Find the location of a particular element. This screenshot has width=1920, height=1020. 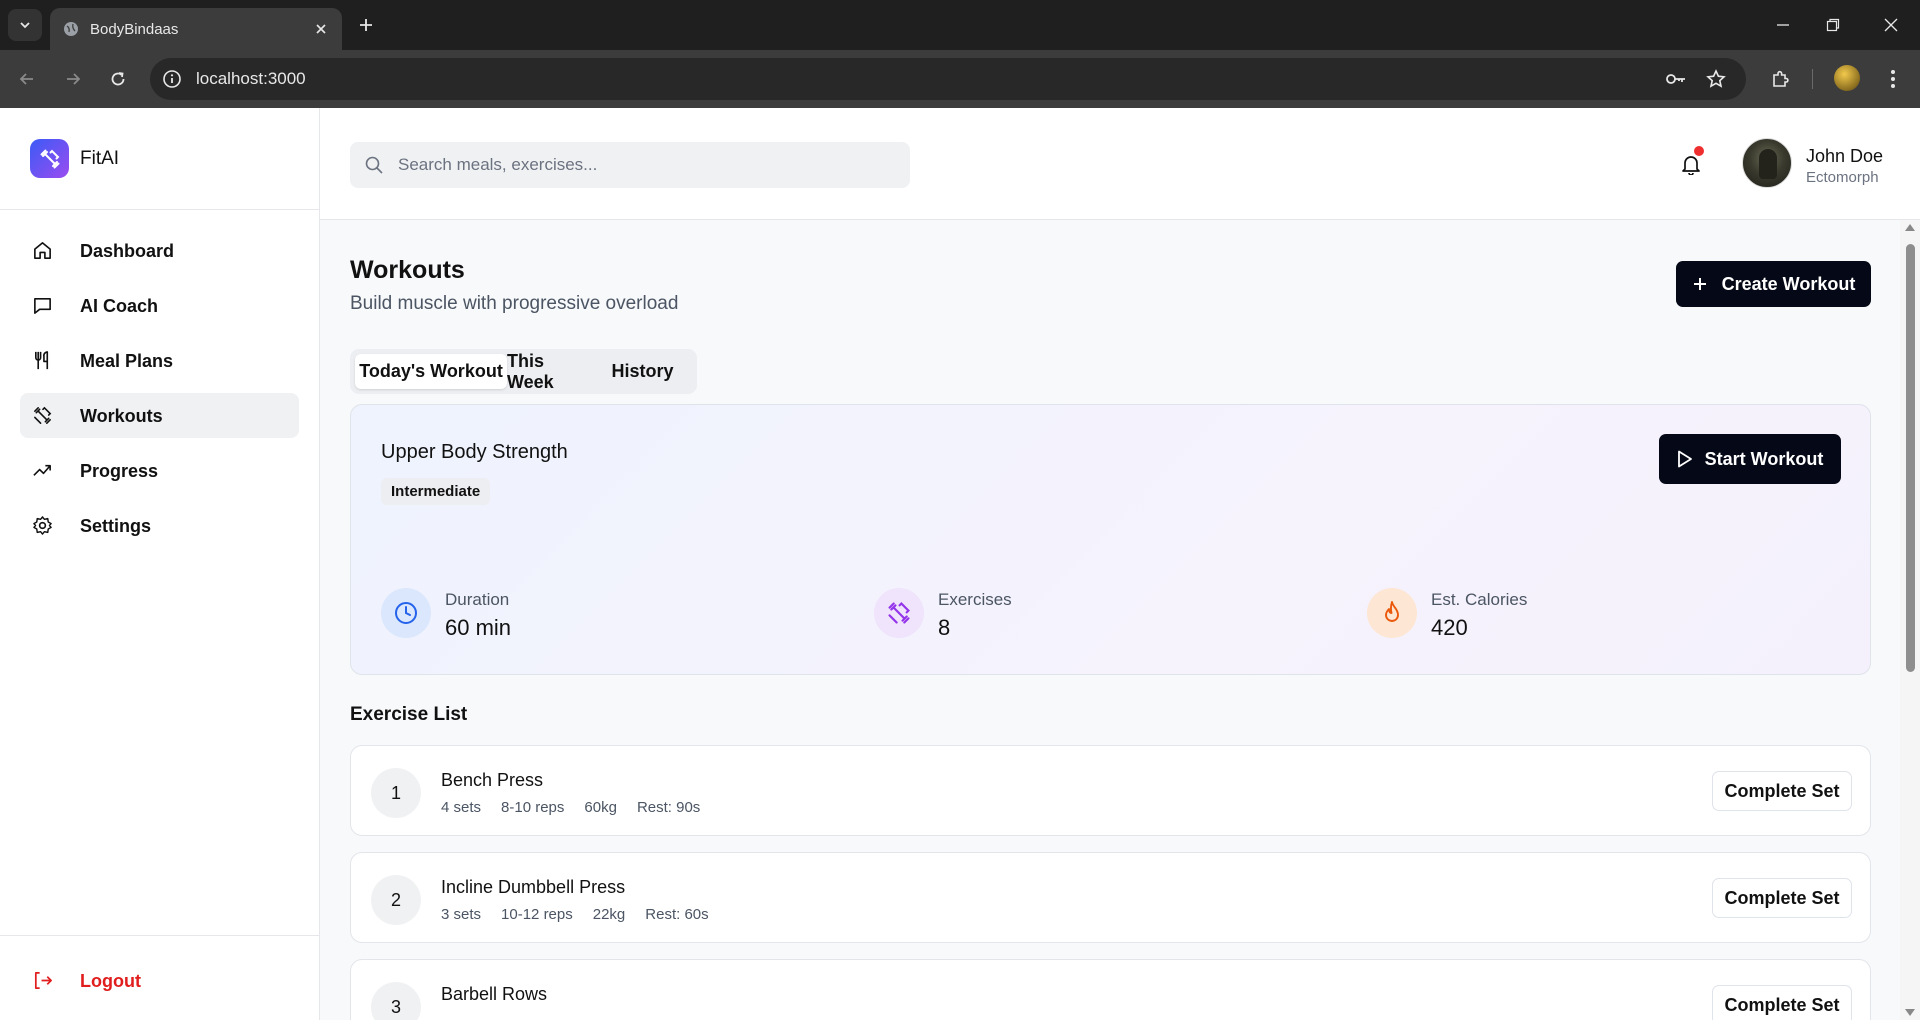

topbar: John Doe Ectomorph is located at coordinates (1120, 164).